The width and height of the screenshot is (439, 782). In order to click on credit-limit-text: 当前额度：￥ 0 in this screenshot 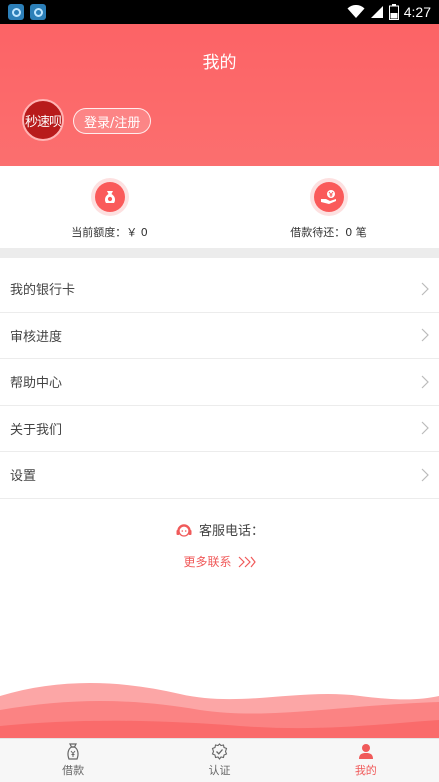, I will do `click(109, 232)`.